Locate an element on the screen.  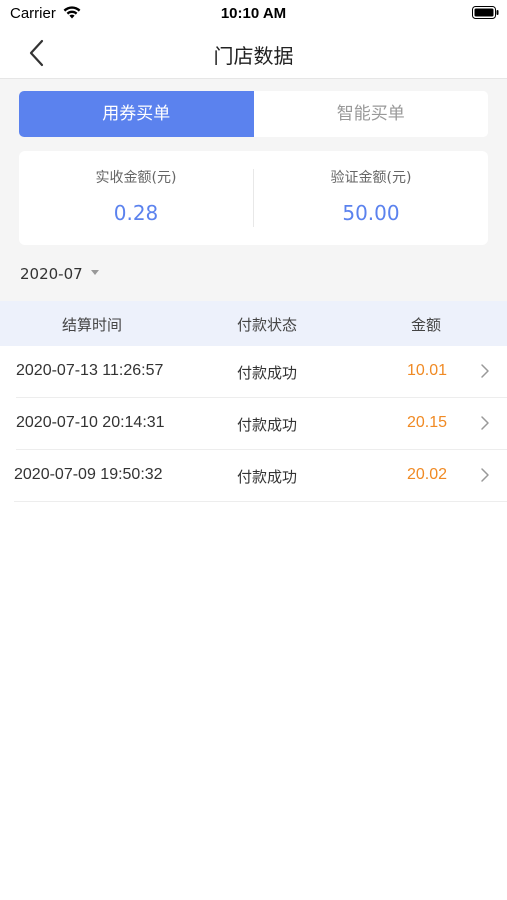
table-header: 结算时间 付款状态 金额 is located at coordinates (253, 323).